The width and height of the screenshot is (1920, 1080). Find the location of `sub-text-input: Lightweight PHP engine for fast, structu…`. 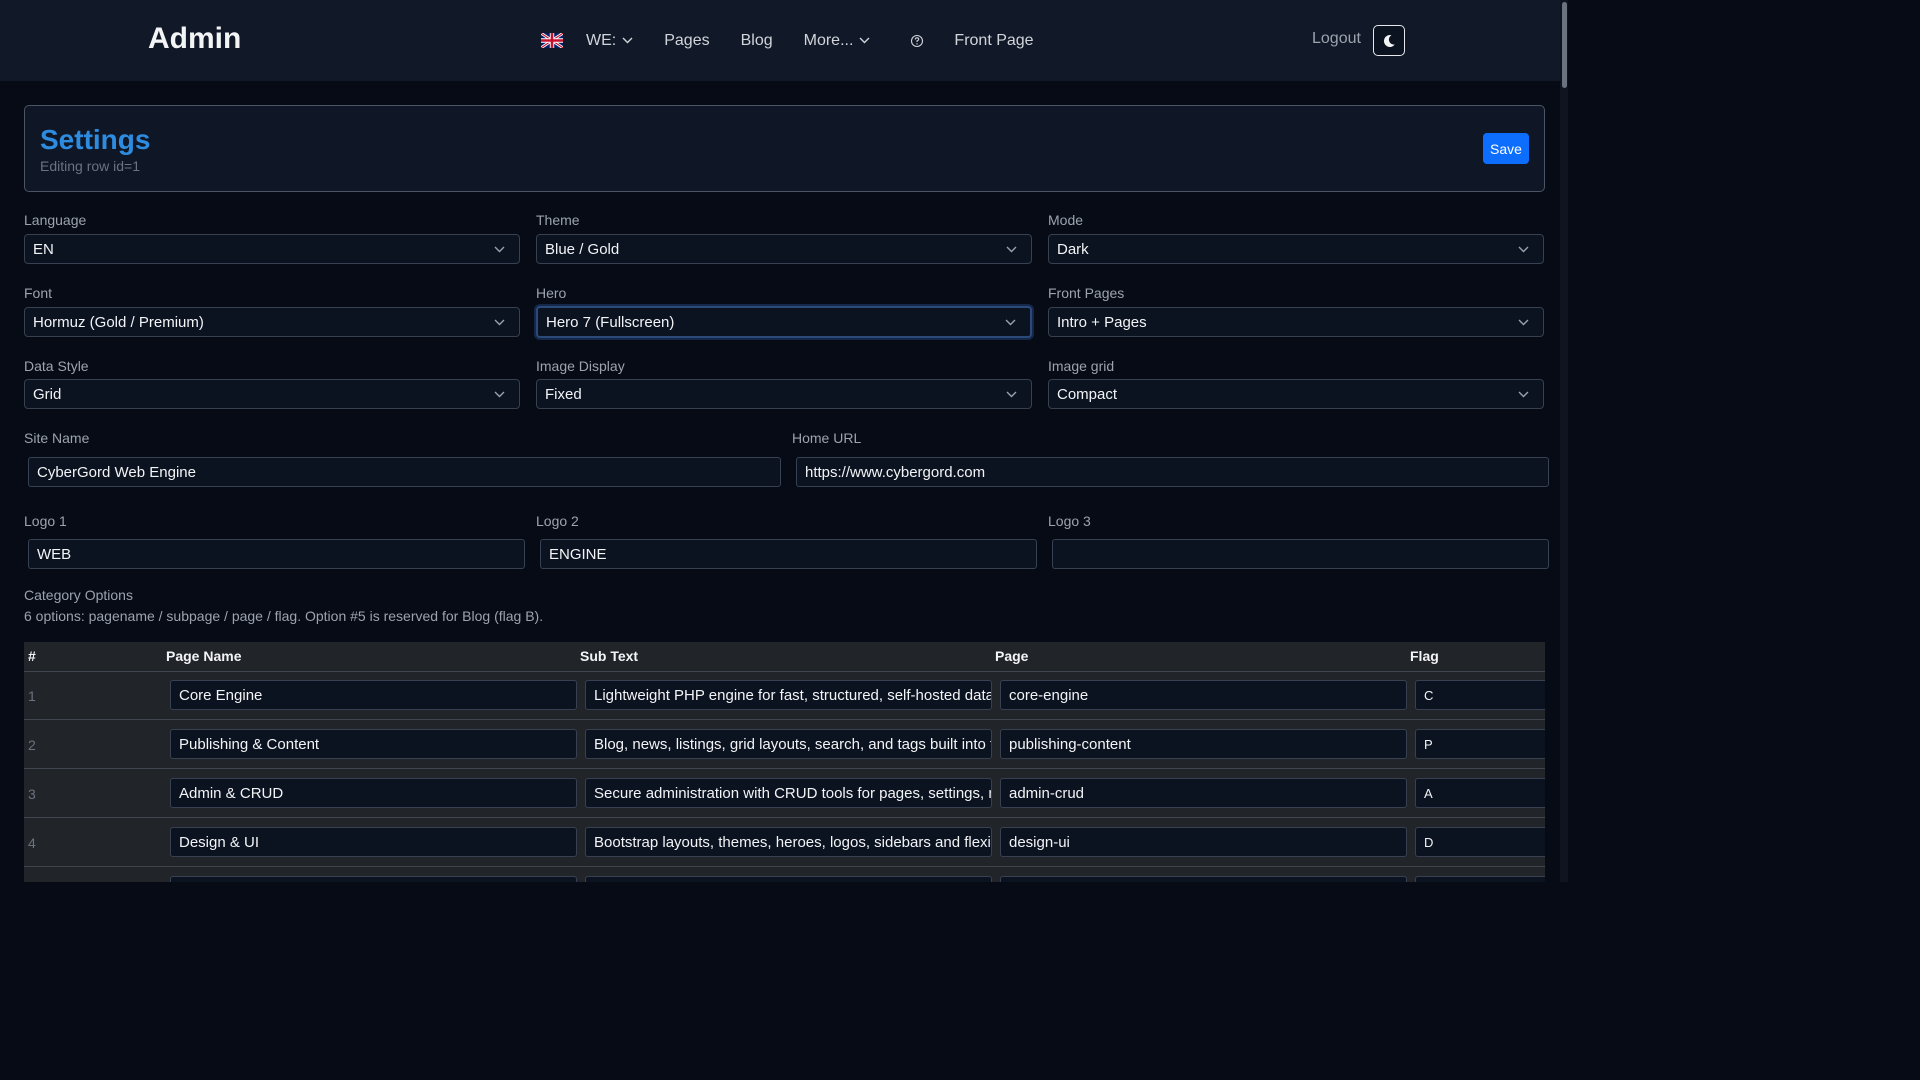

sub-text-input: Lightweight PHP engine for fast, structu… is located at coordinates (788, 695).